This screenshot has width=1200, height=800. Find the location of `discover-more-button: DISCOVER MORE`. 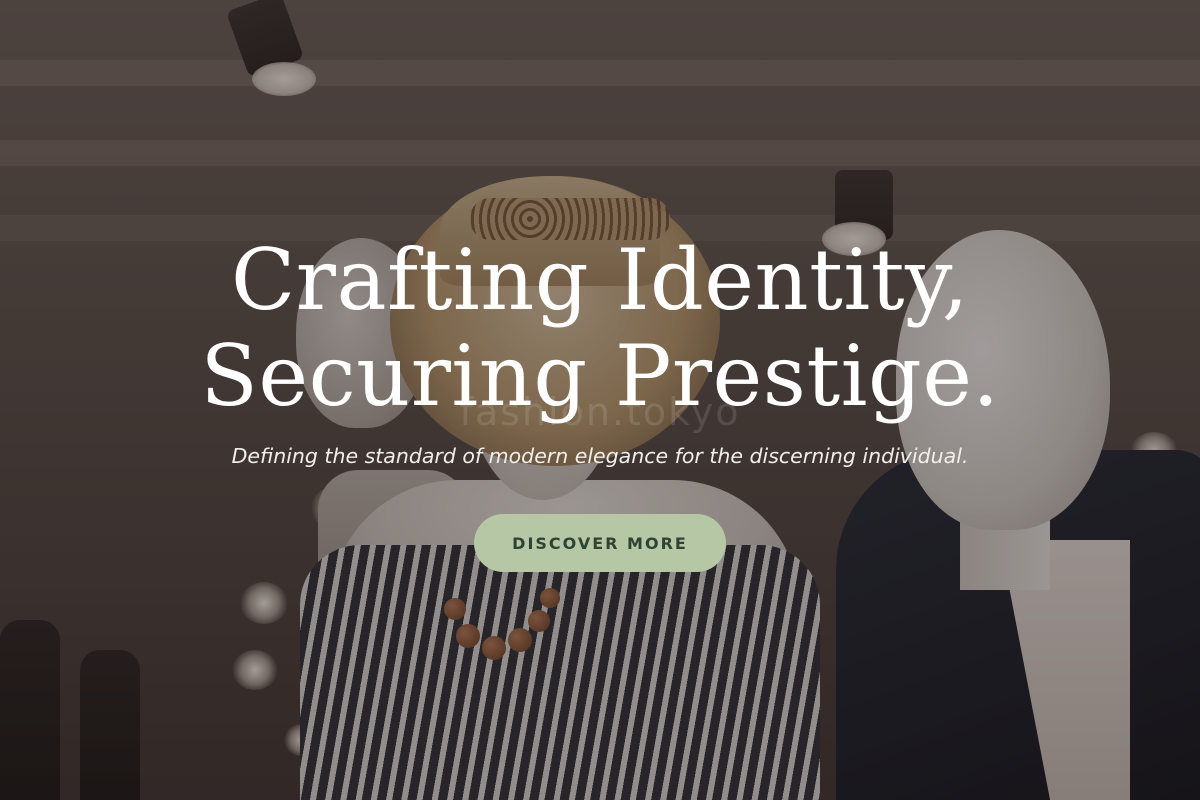

discover-more-button: DISCOVER MORE is located at coordinates (600, 543).